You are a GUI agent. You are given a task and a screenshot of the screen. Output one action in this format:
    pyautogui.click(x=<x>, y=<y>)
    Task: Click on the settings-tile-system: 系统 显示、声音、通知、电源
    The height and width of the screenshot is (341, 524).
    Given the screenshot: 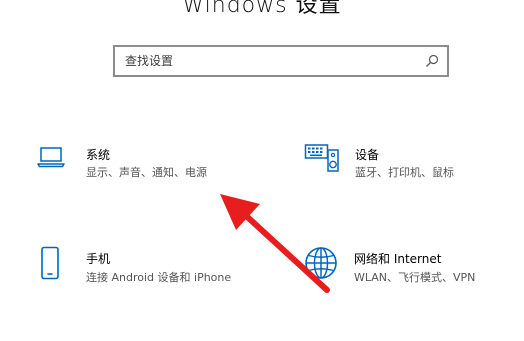 What is the action you would take?
    pyautogui.click(x=148, y=164)
    